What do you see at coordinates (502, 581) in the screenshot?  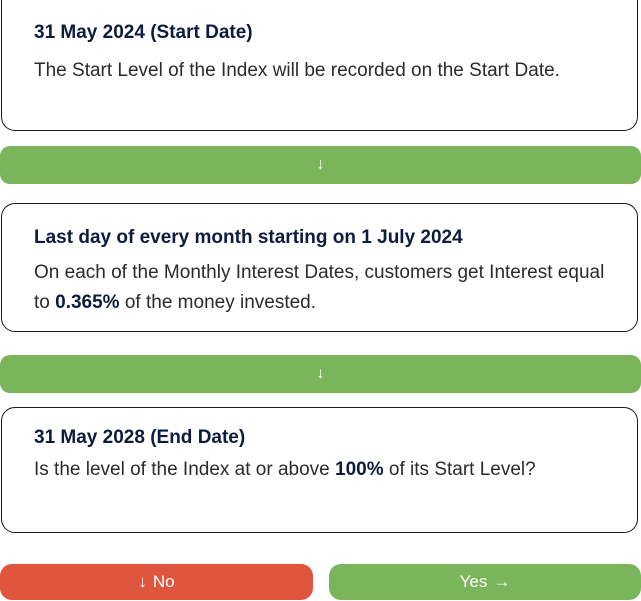 I see `arrow-right-icon: →` at bounding box center [502, 581].